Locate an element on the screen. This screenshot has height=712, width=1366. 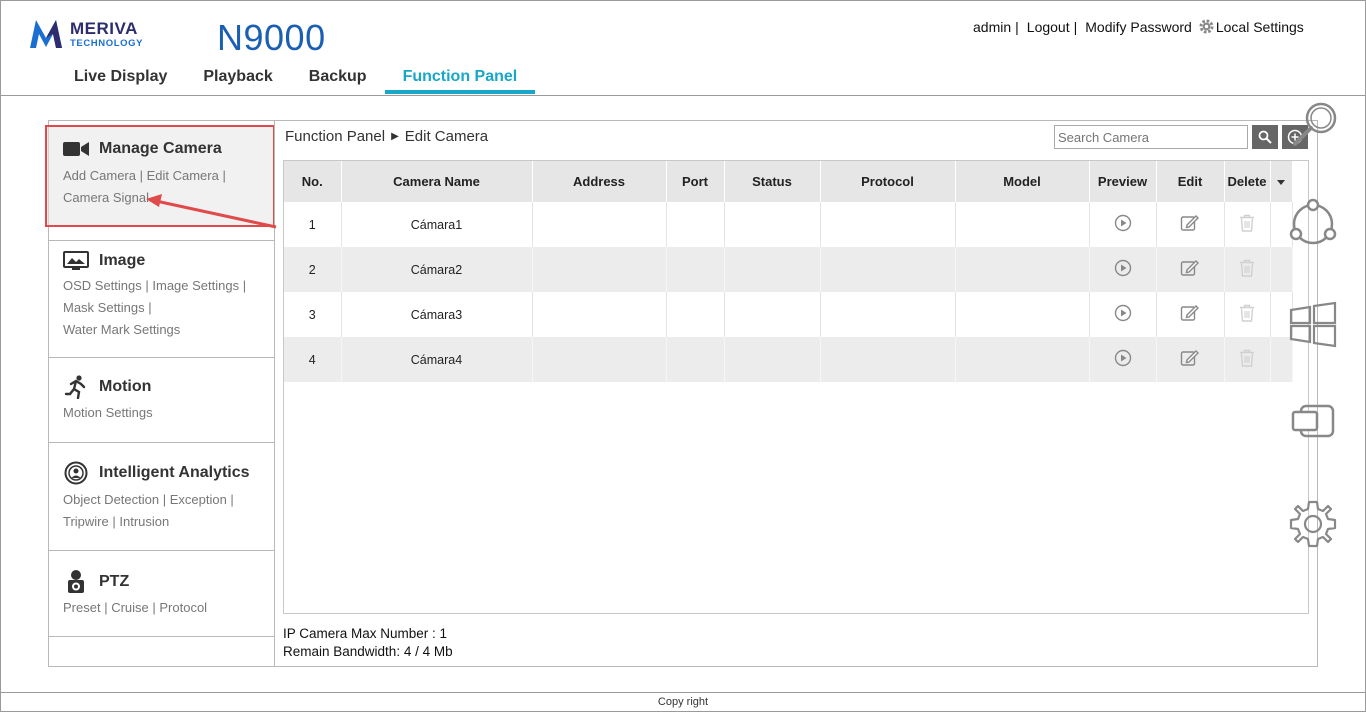
network-globe-tool-icon is located at coordinates (1313, 224).